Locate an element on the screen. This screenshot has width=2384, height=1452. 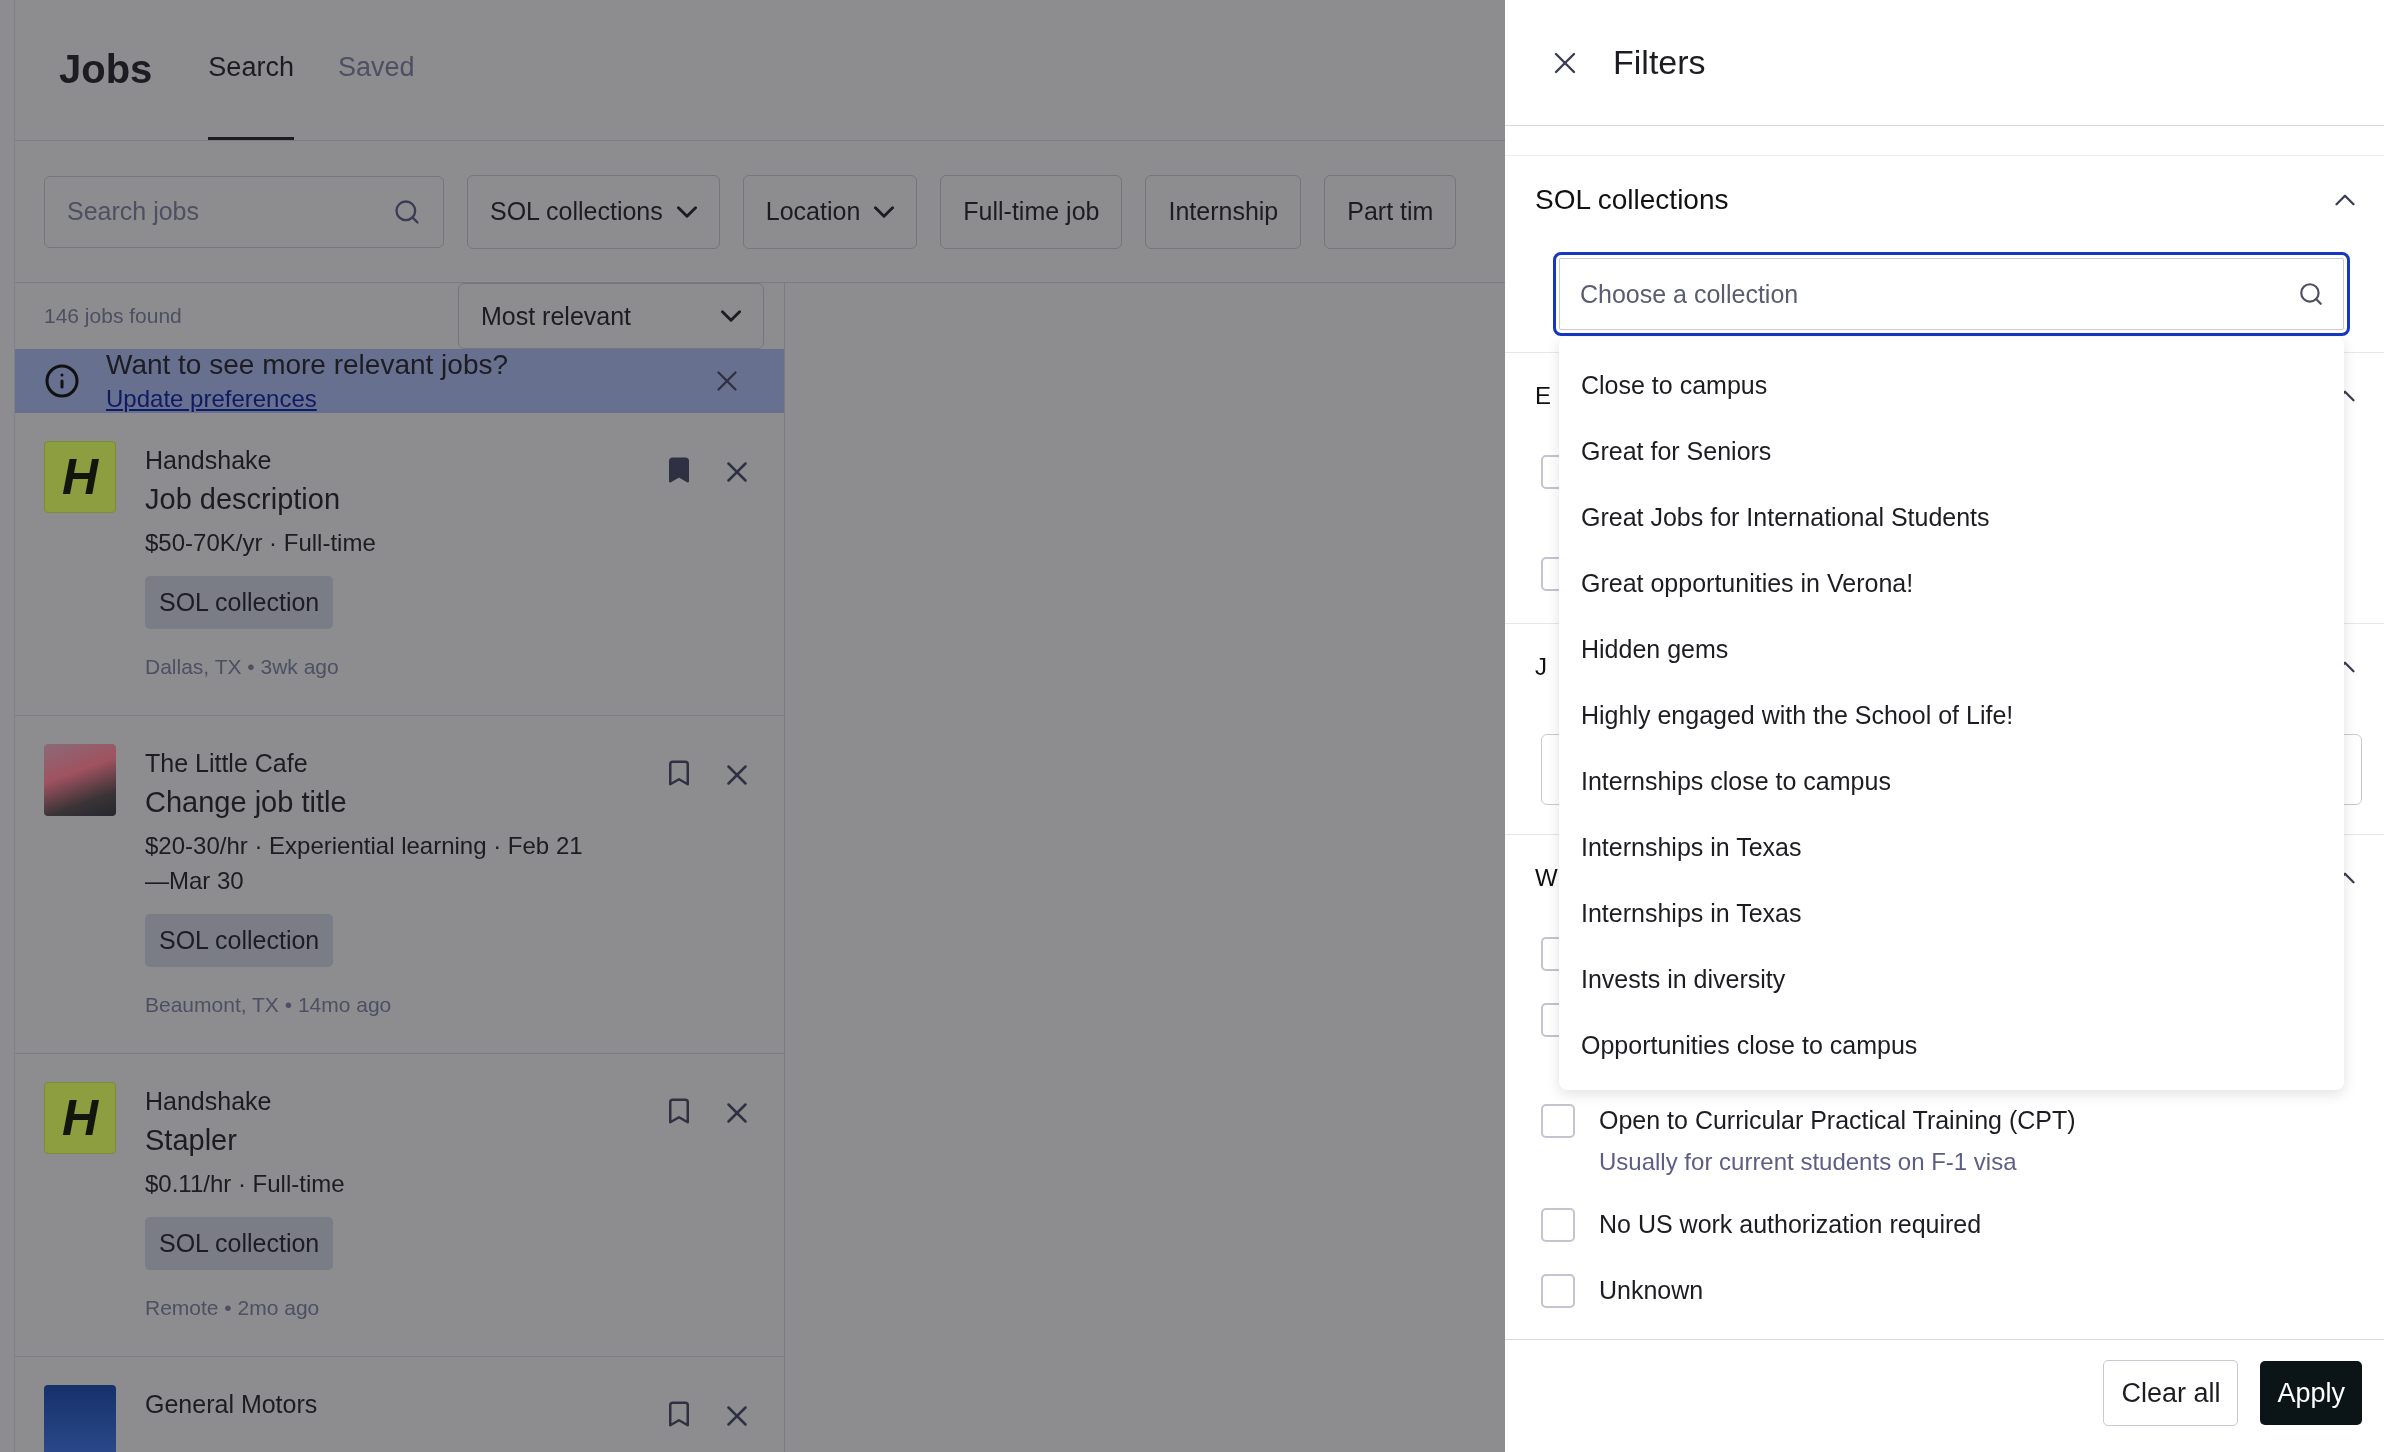
job-details: $0.11/hr · Full-time is located at coordinates (245, 1184).